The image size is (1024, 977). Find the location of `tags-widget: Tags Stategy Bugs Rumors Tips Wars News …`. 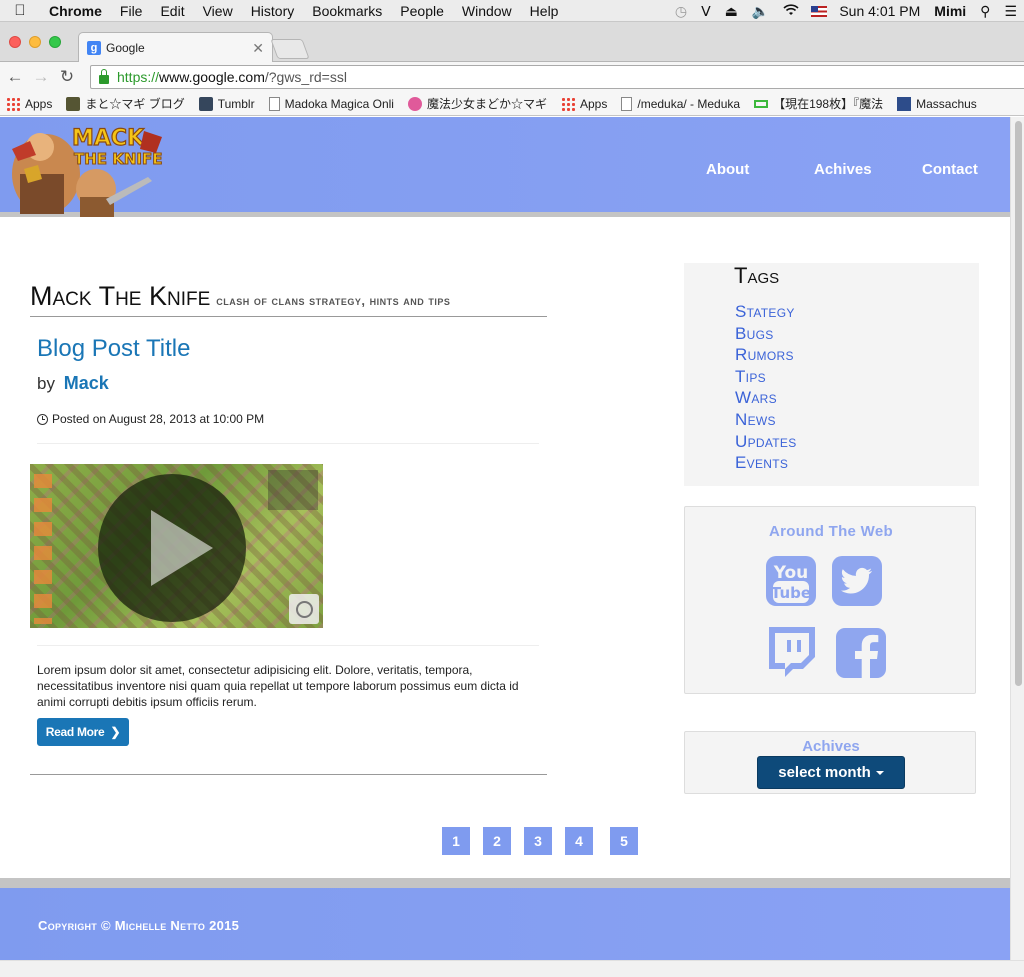

tags-widget: Tags Stategy Bugs Rumors Tips Wars News … is located at coordinates (831, 374).